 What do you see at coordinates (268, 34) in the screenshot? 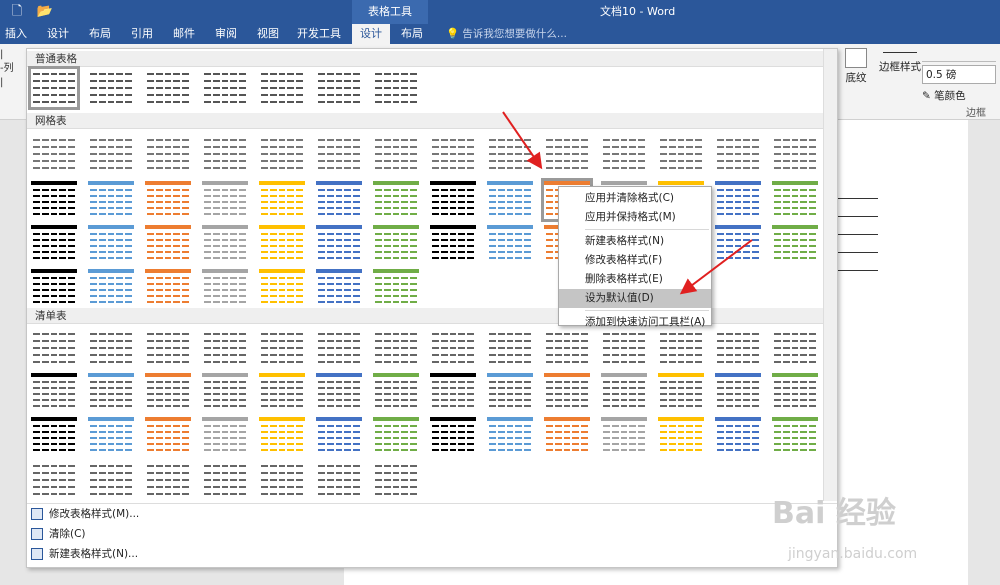
I see `tab-view: 视图` at bounding box center [268, 34].